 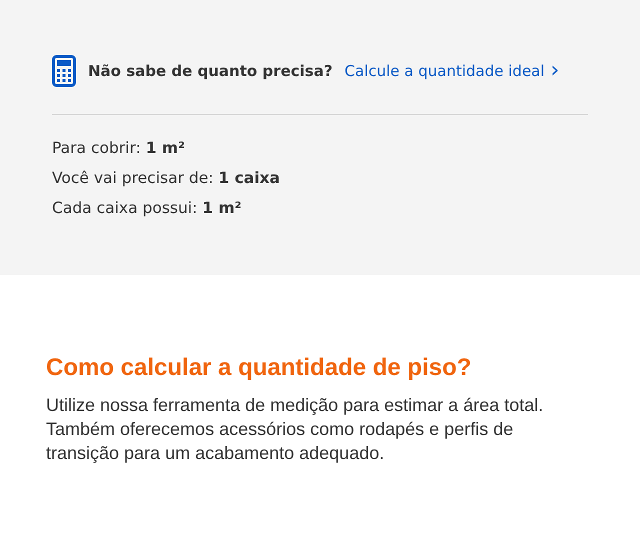 I want to click on summary-line: Cada caixa possui: 1 m², so click(x=147, y=208).